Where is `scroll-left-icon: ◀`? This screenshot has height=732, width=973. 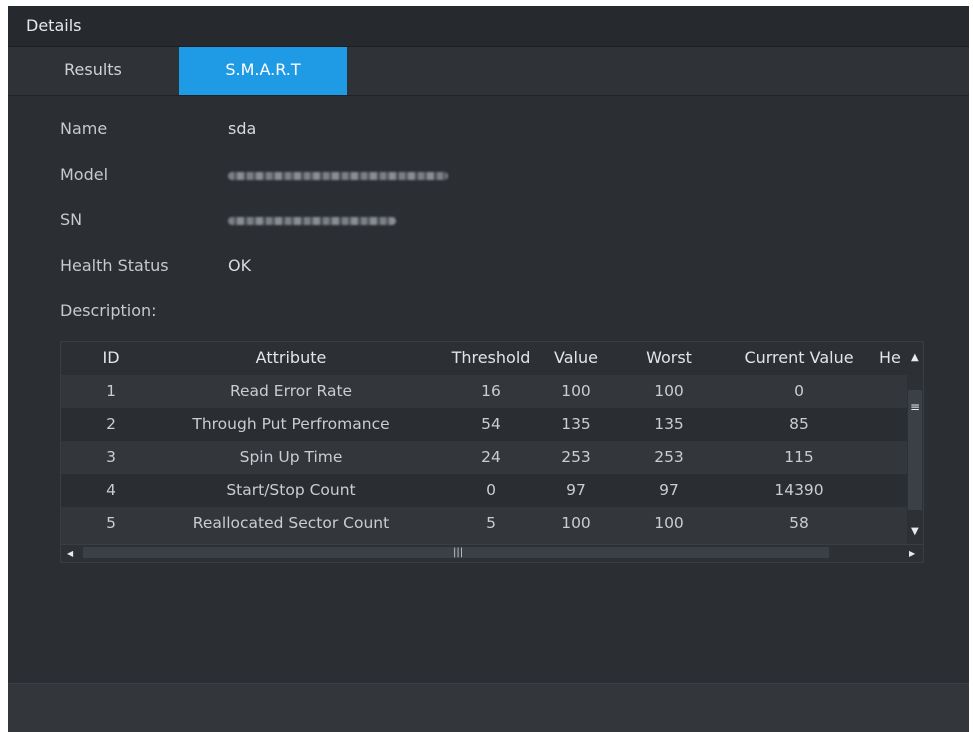
scroll-left-icon: ◀ is located at coordinates (70, 554).